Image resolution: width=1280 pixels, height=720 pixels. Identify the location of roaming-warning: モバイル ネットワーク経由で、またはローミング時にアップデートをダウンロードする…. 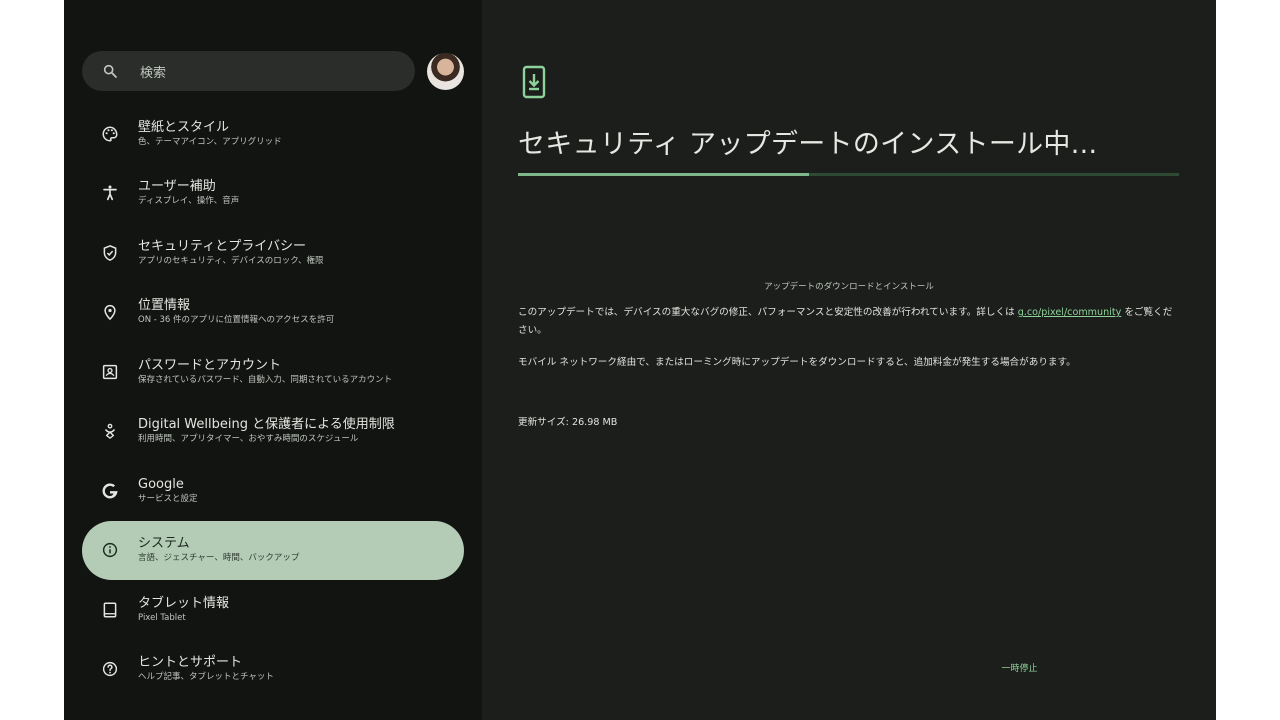
(797, 362).